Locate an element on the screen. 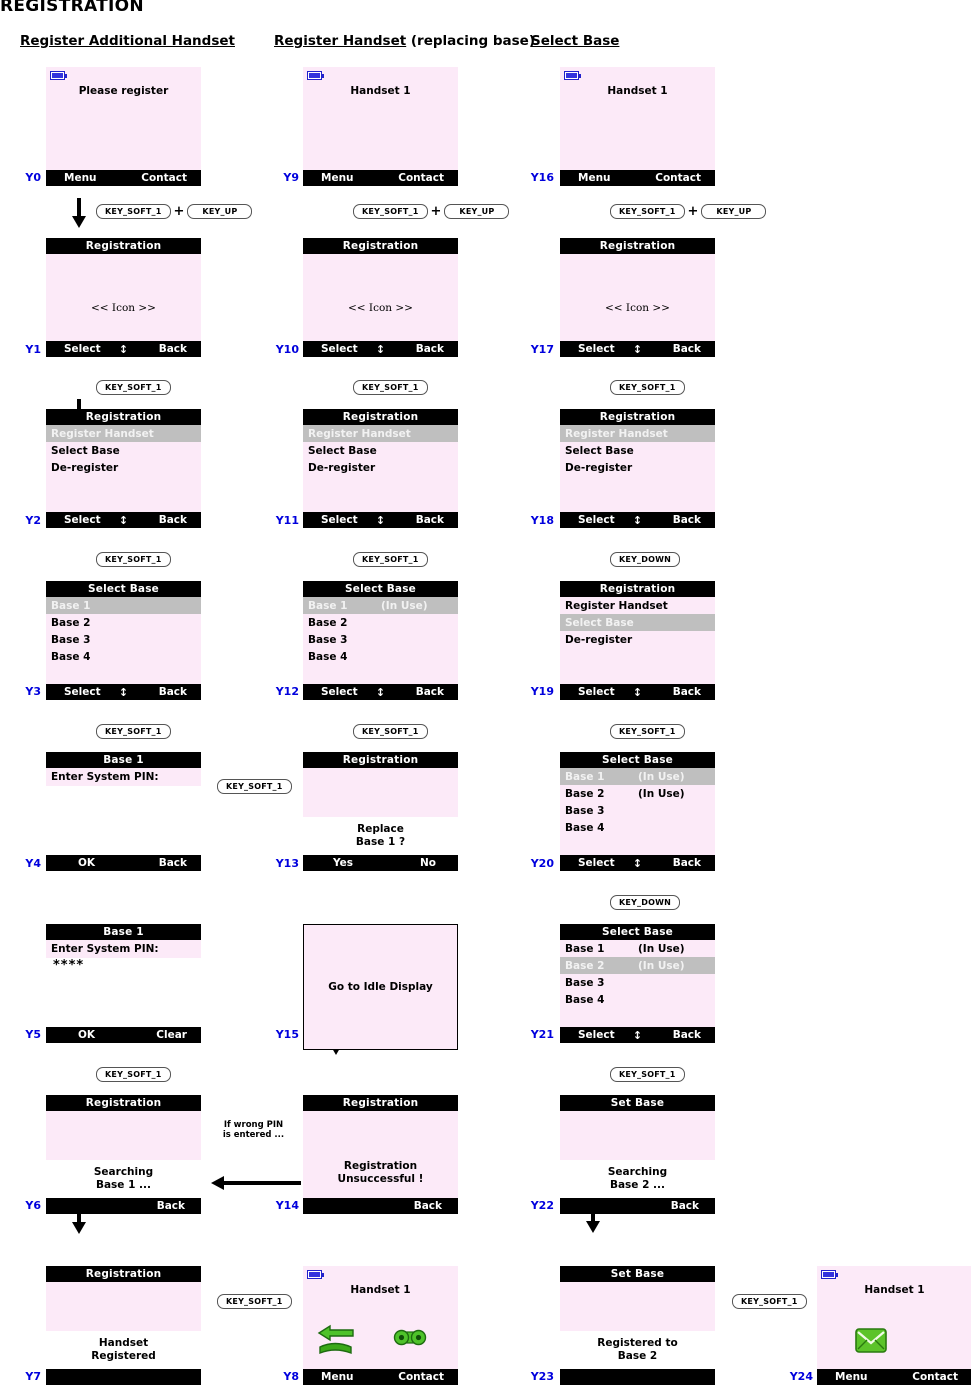 The width and height of the screenshot is (971, 1387). pin-input is located at coordinates (123, 794).